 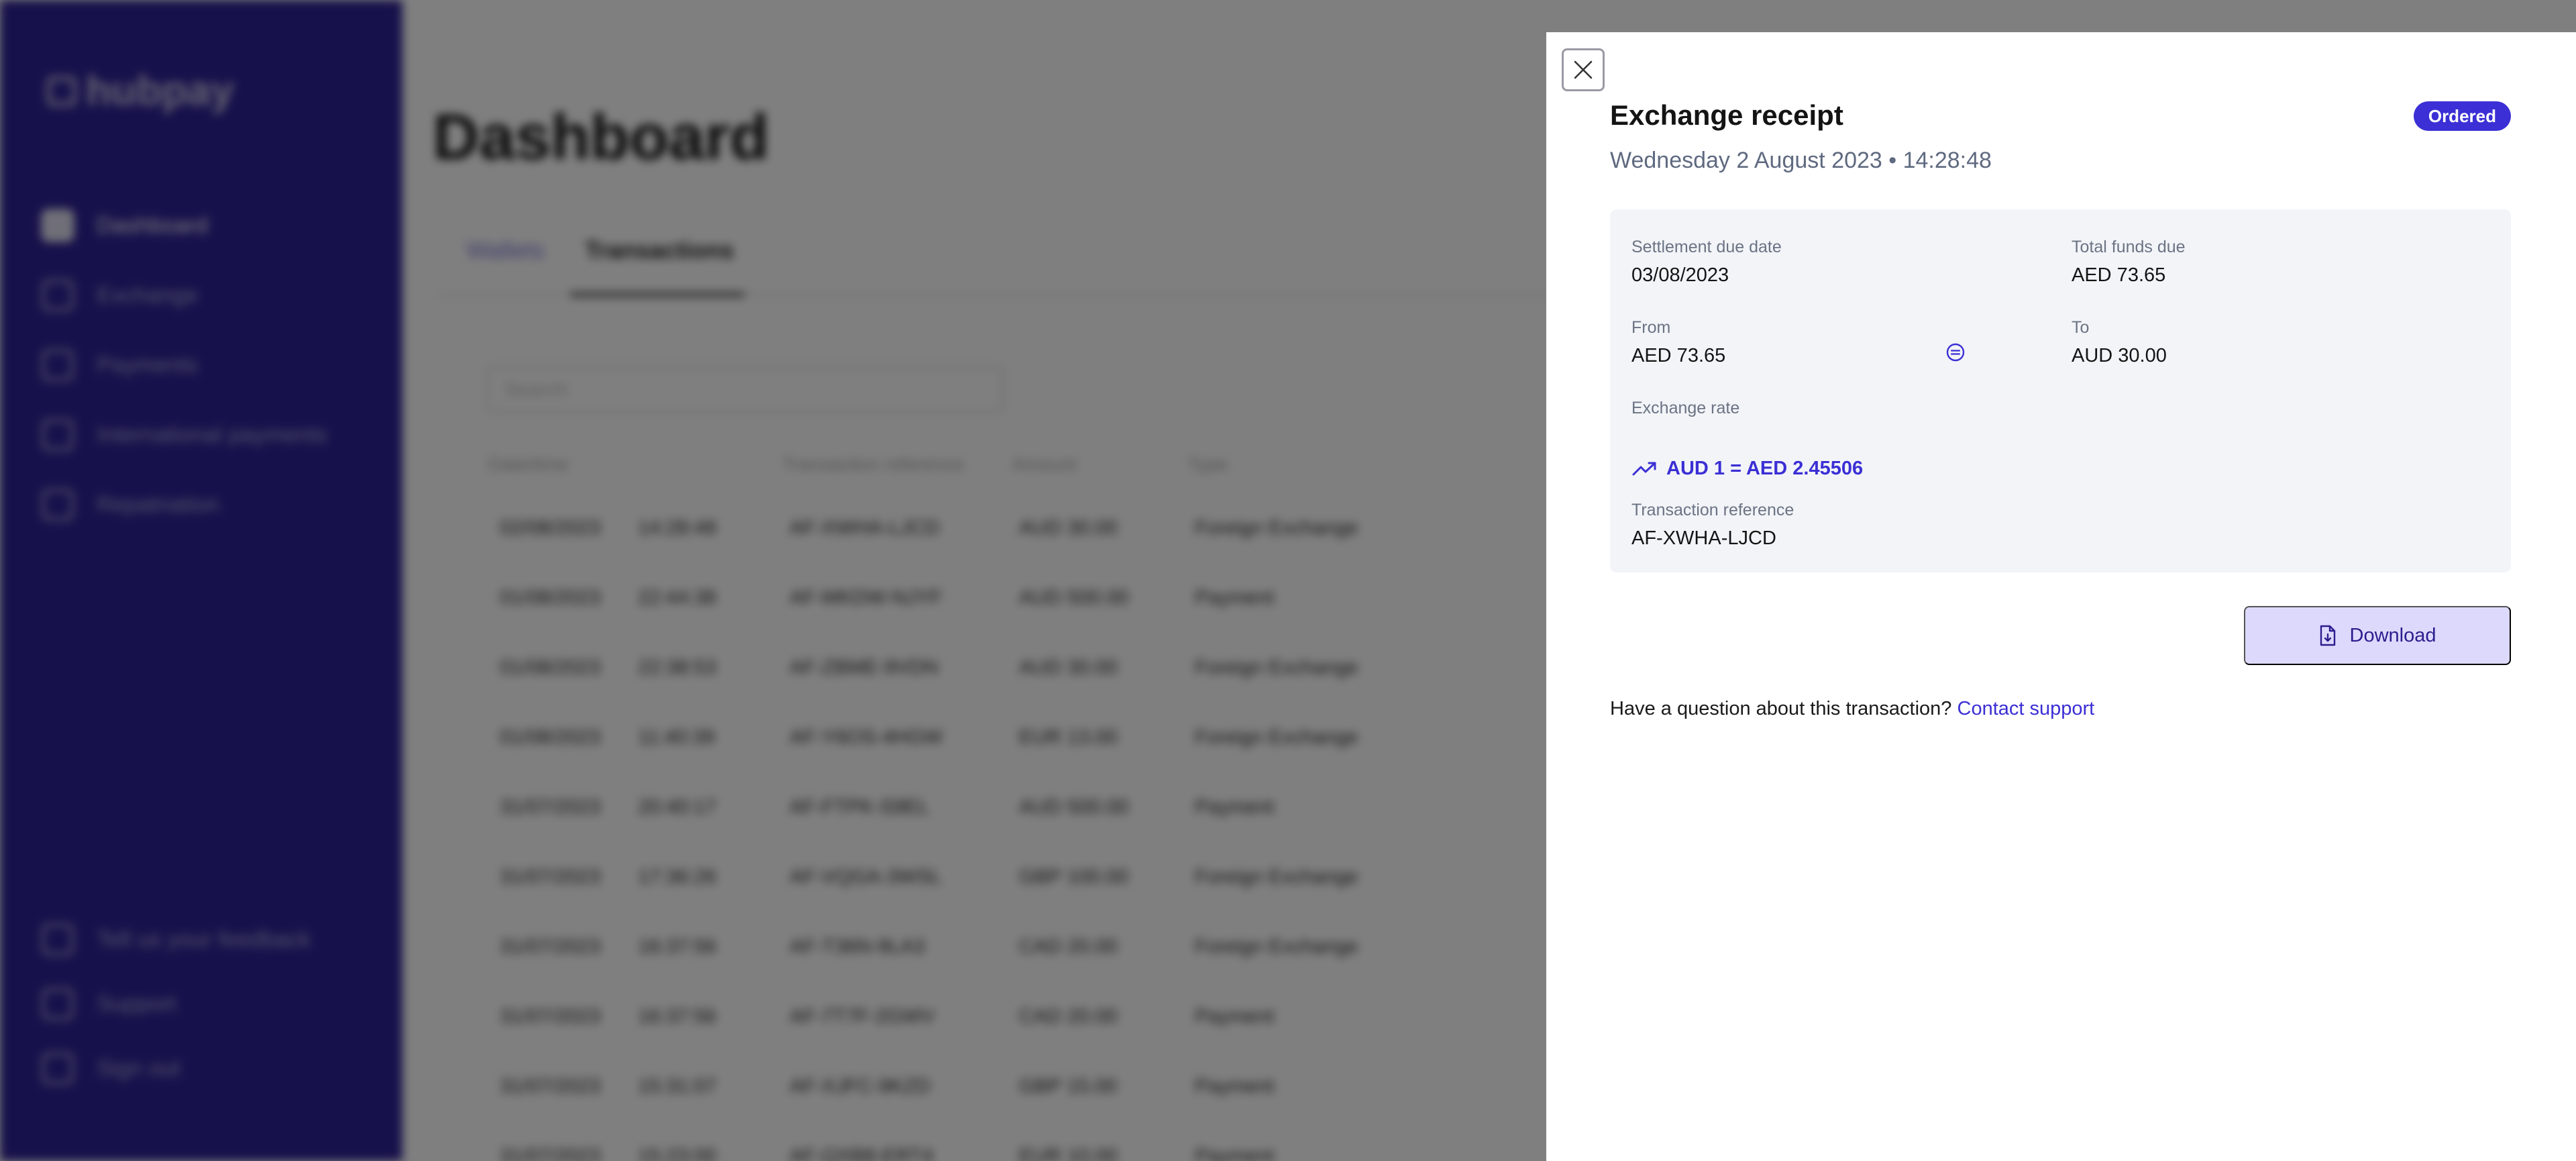 I want to click on to-value: AUD 30.00, so click(x=2119, y=356).